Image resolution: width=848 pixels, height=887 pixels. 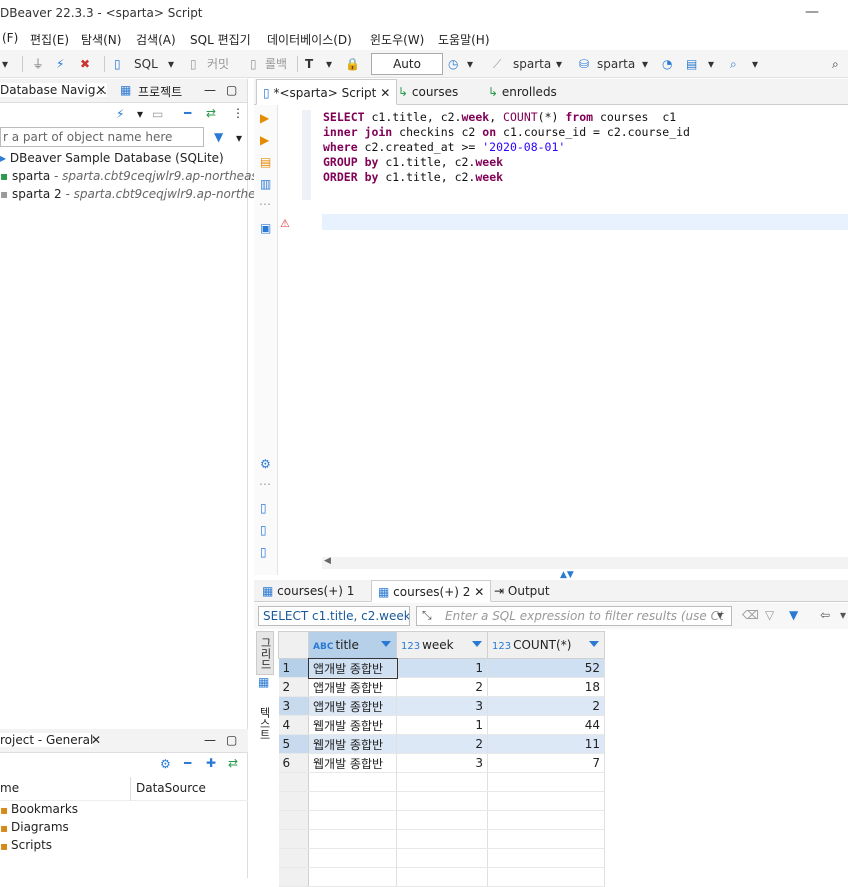 I want to click on tab-courses: ↳ courses, so click(x=428, y=92).